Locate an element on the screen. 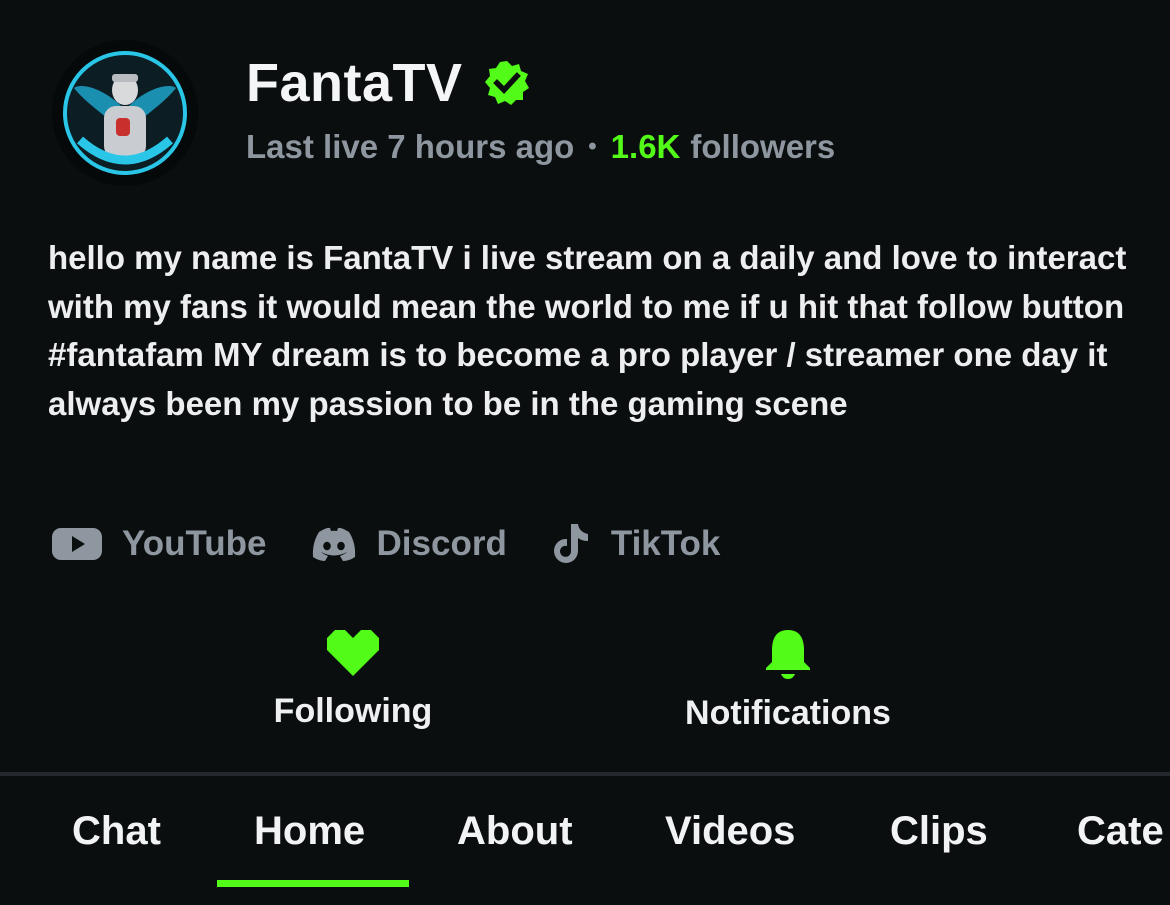 Image resolution: width=1170 pixels, height=905 pixels. active-tab-indicator is located at coordinates (313, 883).